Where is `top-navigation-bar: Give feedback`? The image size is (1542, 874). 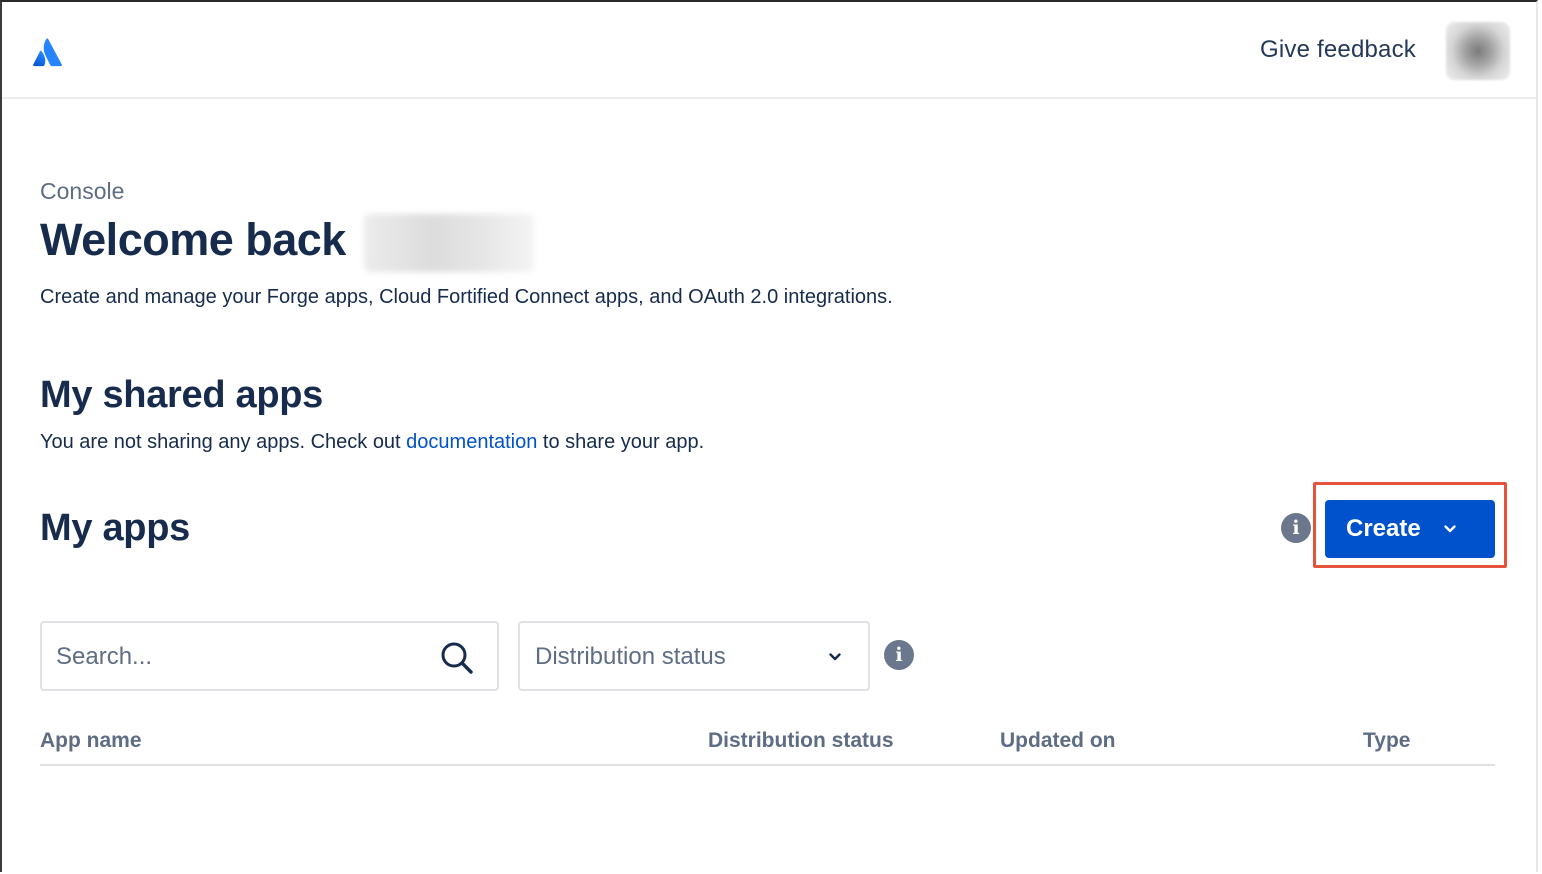 top-navigation-bar: Give feedback is located at coordinates (769, 50).